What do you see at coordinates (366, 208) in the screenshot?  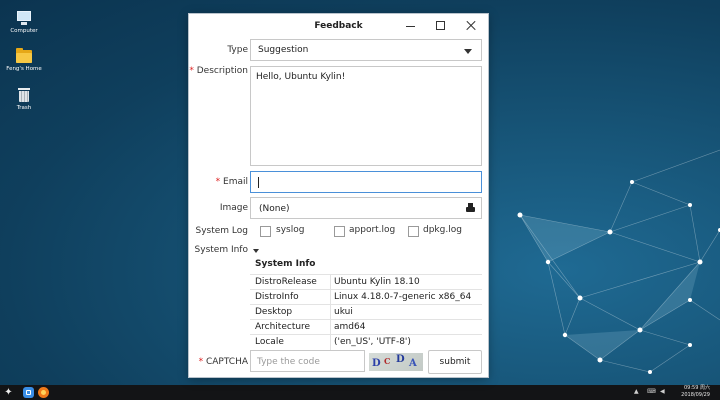 I see `image-picker: (None)` at bounding box center [366, 208].